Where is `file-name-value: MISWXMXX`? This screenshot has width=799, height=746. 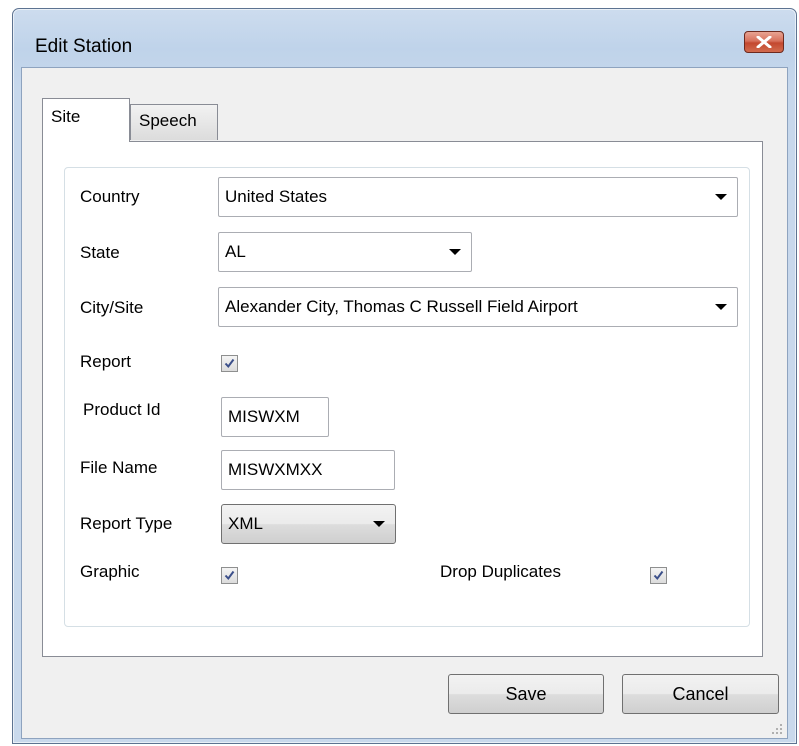 file-name-value: MISWXMXX is located at coordinates (275, 469).